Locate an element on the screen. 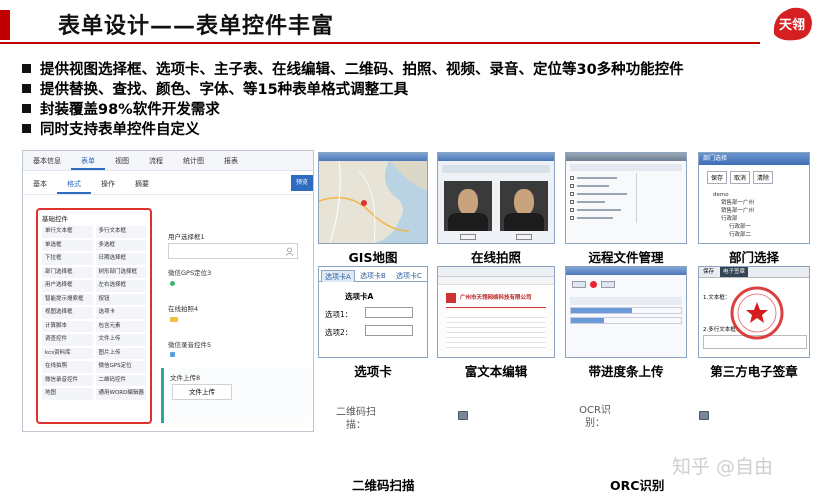 The height and width of the screenshot is (500, 825). page-title: 表单设计——表单控件丰富 is located at coordinates (196, 26).